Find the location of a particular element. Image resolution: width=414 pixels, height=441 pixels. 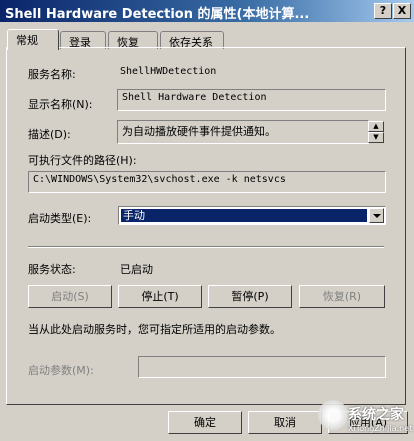

startup-type-label: 启动类型(E): is located at coordinates (60, 218).